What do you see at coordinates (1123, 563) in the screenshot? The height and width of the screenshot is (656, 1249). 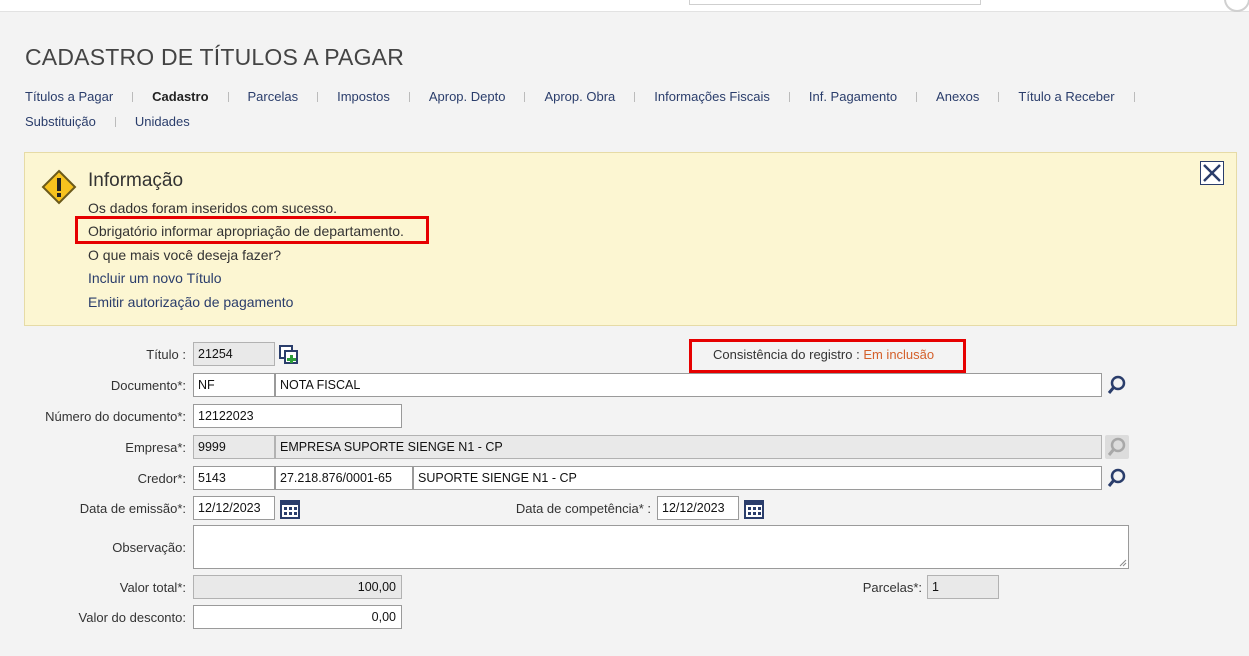 I see `resize-handle-icon` at bounding box center [1123, 563].